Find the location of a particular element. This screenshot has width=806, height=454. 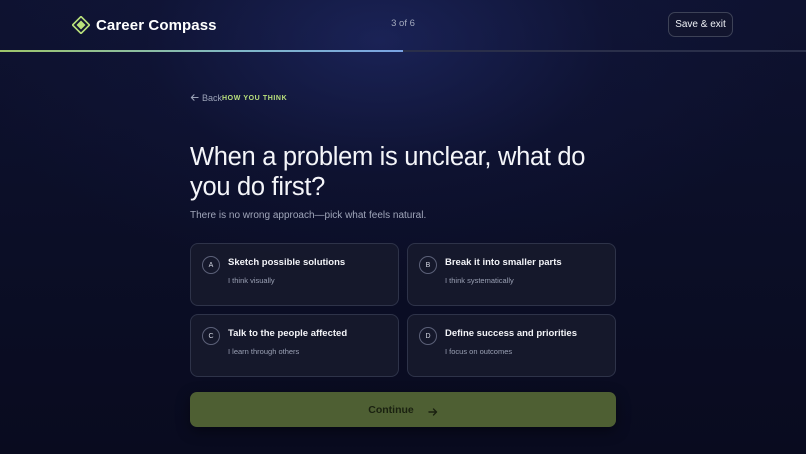

top-bar: Career Compass 3 of 6 Save & exit is located at coordinates (403, 25).